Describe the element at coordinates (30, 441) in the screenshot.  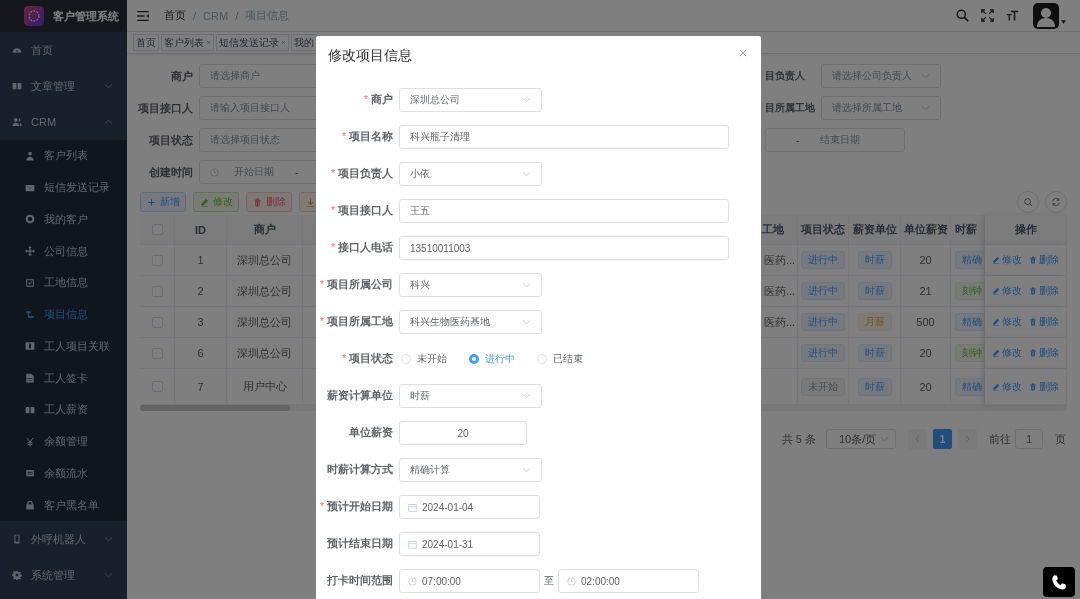
I see `yen-icon` at that location.